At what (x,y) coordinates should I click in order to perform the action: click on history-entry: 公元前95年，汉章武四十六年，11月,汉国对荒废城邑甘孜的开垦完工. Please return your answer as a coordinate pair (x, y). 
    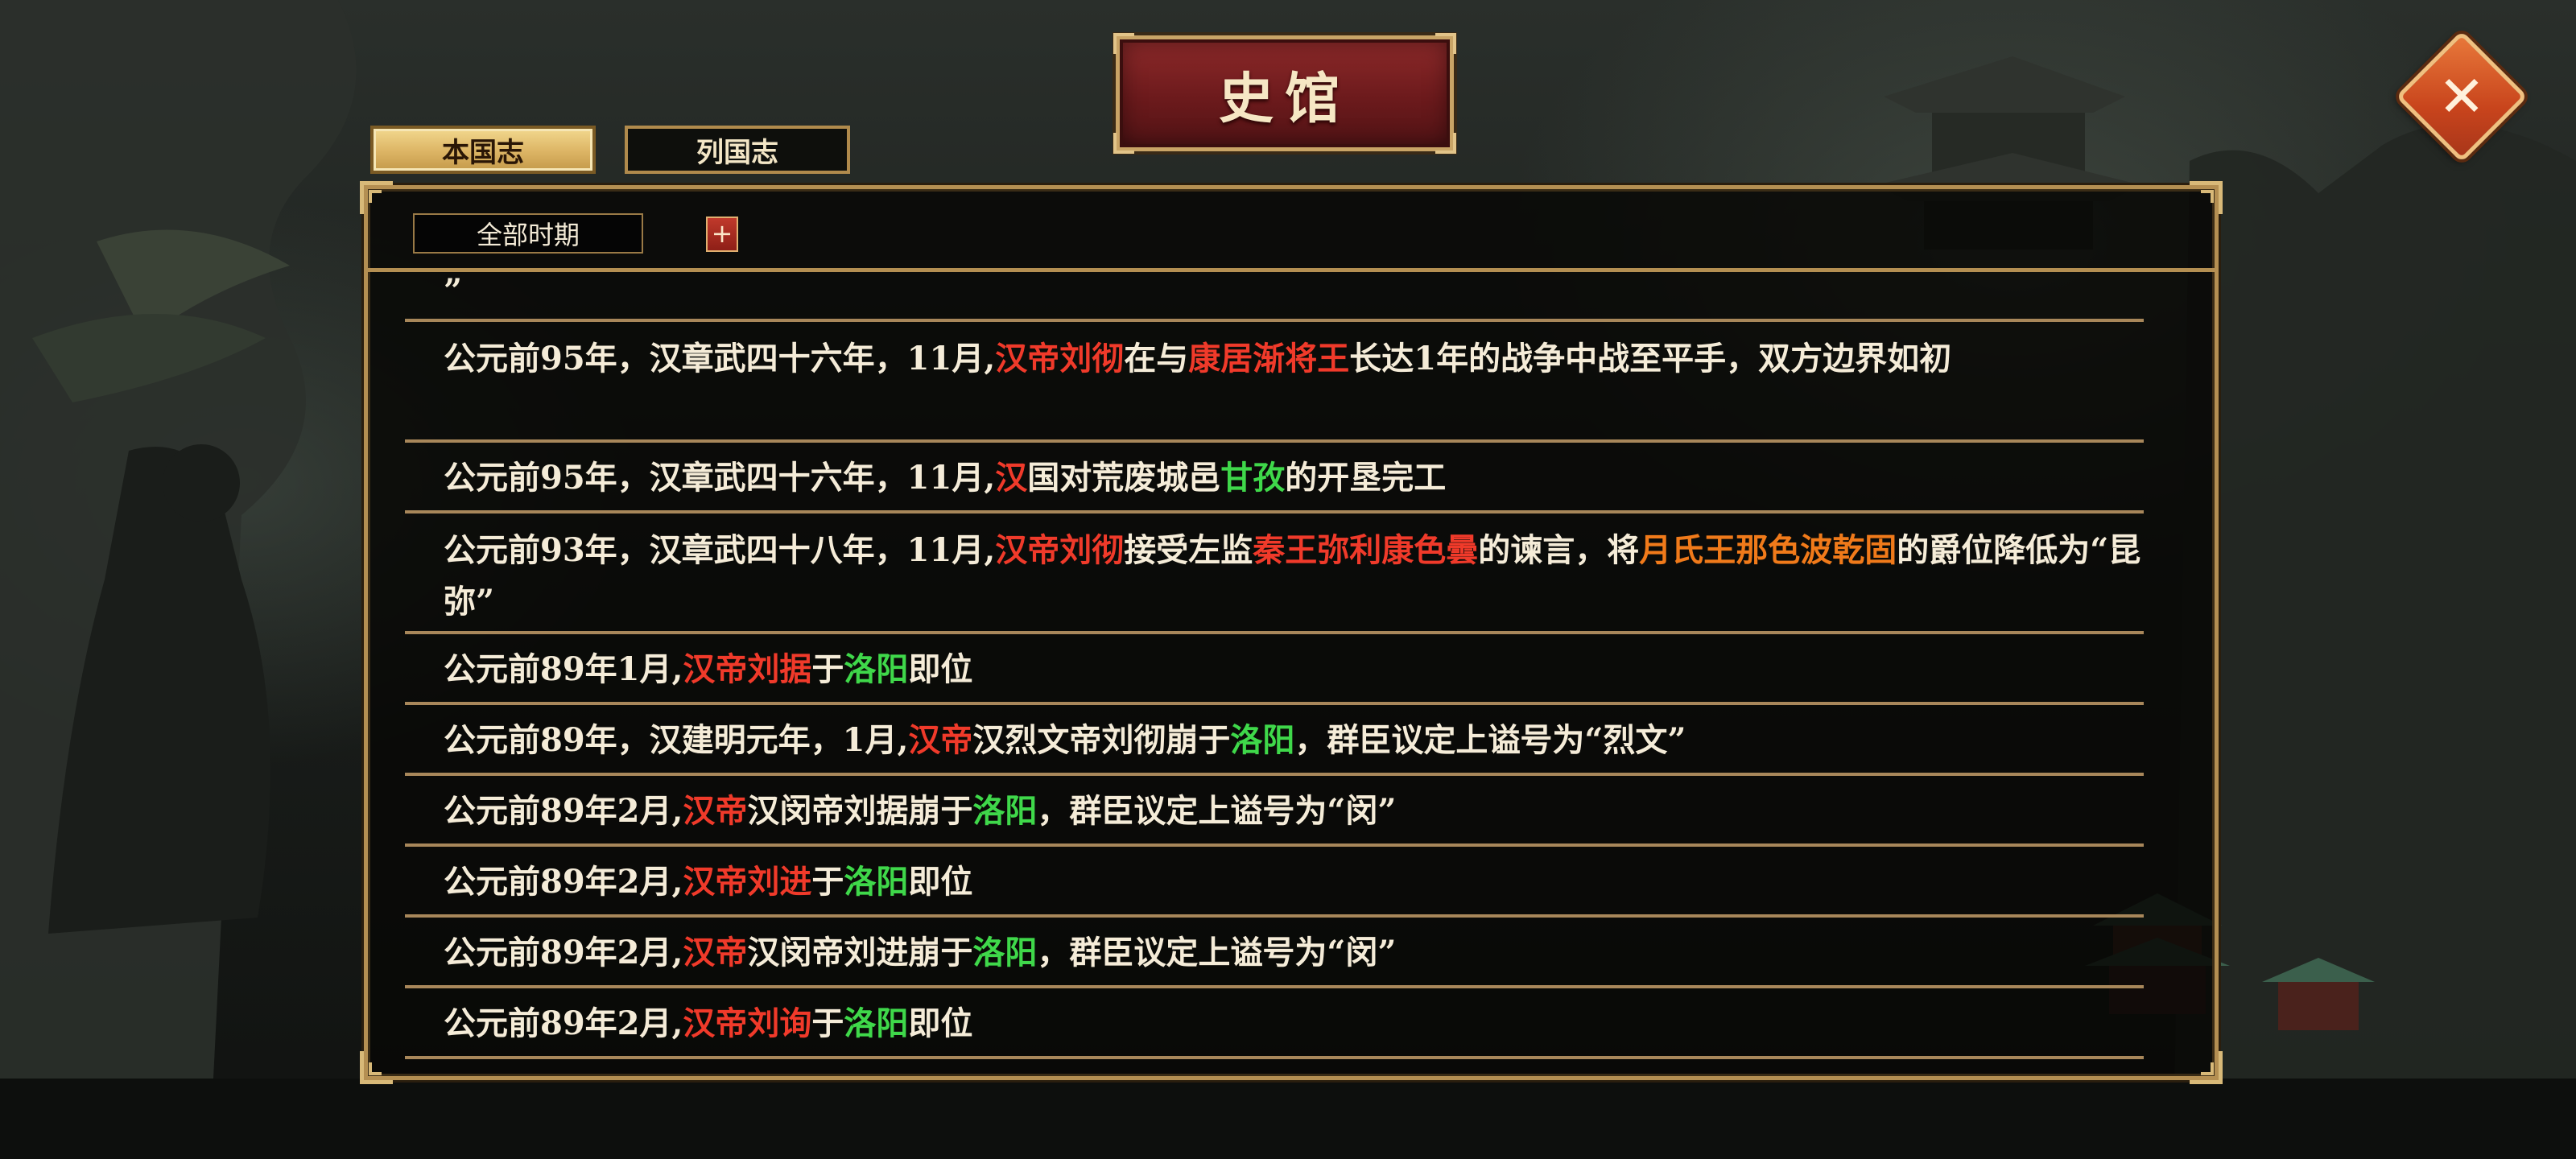
    Looking at the image, I should click on (1274, 478).